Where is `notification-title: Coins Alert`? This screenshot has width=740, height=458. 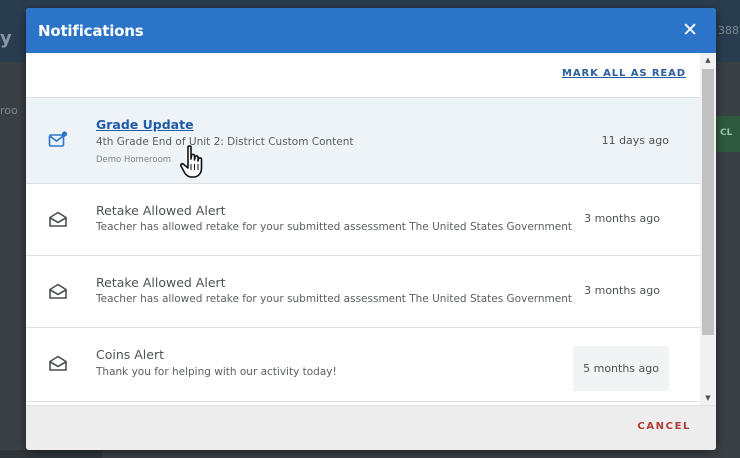
notification-title: Coins Alert is located at coordinates (130, 354).